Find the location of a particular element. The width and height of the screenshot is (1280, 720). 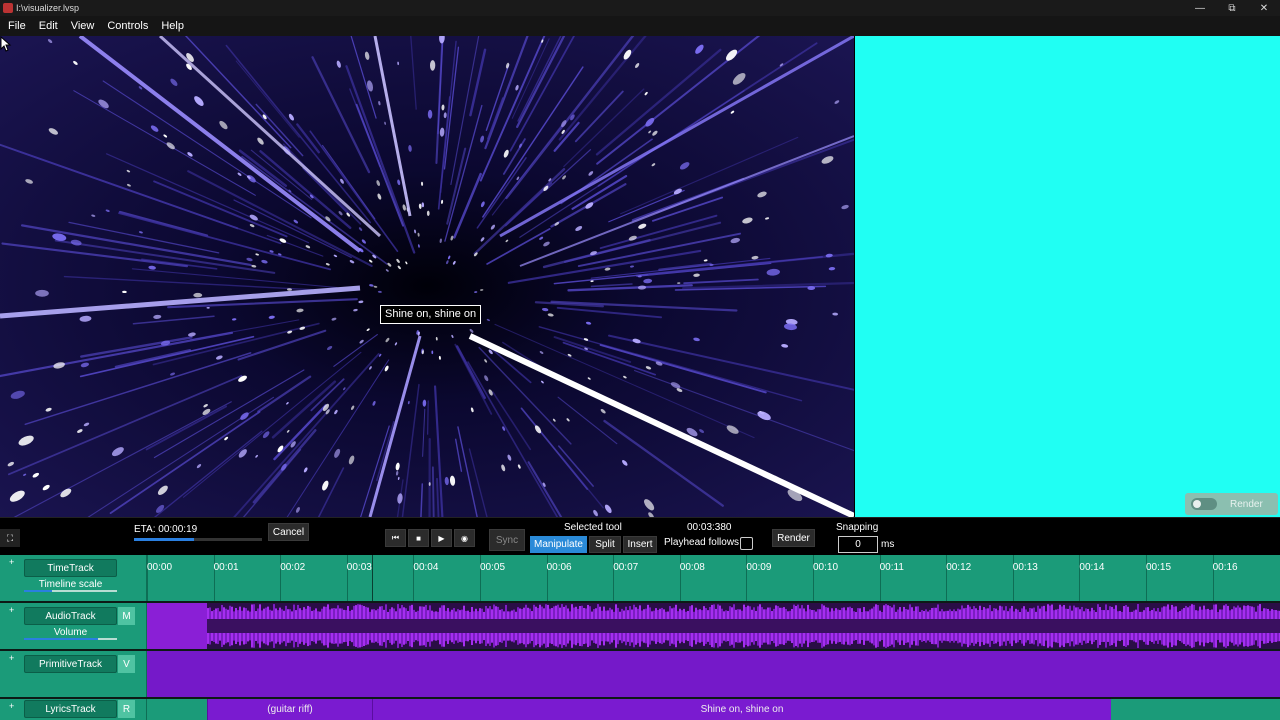

playhead is located at coordinates (373, 578).